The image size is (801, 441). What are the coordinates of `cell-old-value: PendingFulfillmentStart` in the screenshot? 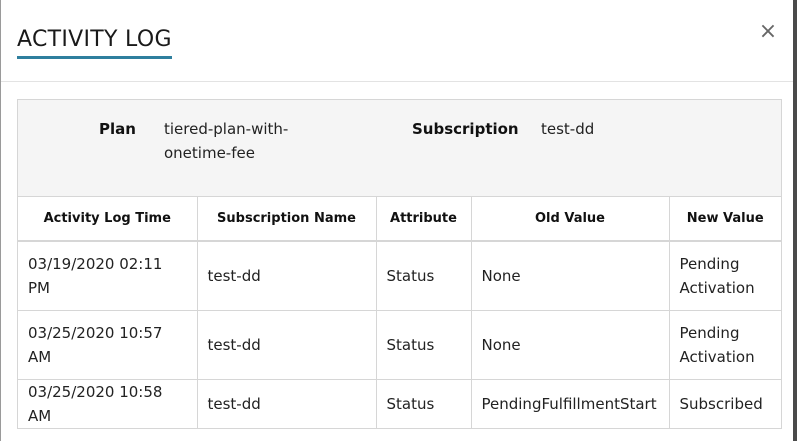 It's located at (570, 403).